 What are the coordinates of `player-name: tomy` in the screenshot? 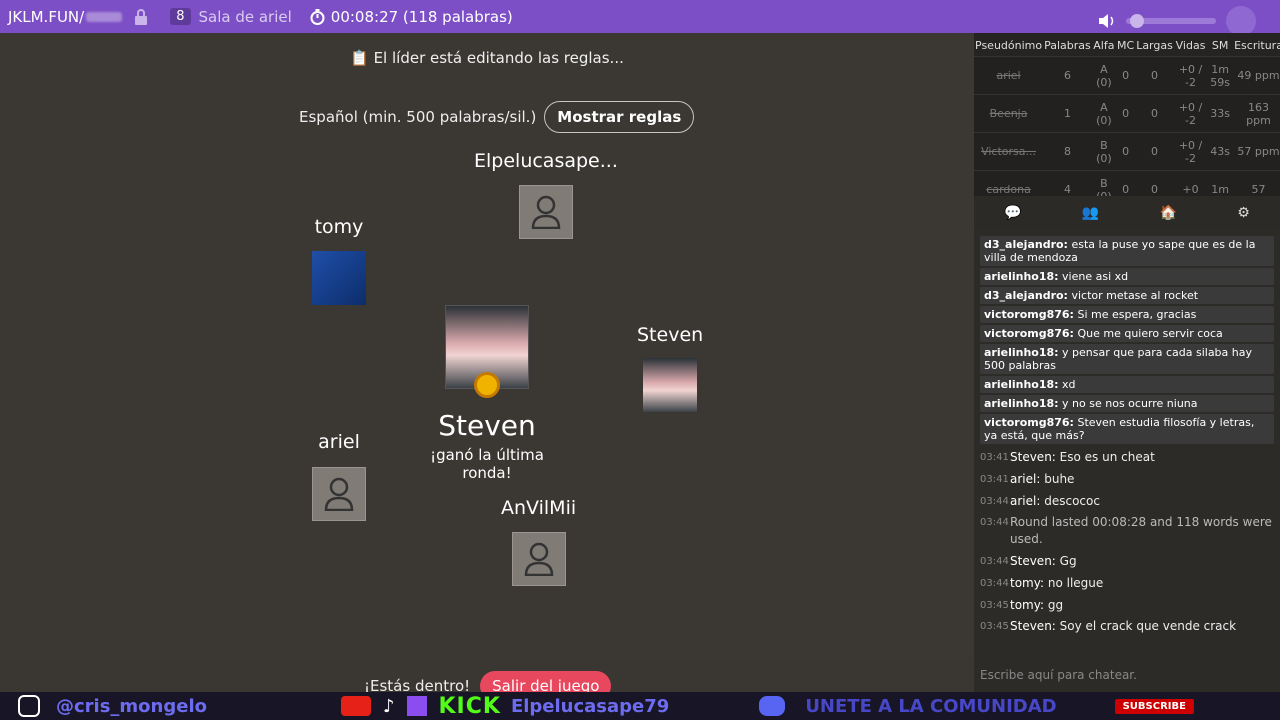 It's located at (339, 227).